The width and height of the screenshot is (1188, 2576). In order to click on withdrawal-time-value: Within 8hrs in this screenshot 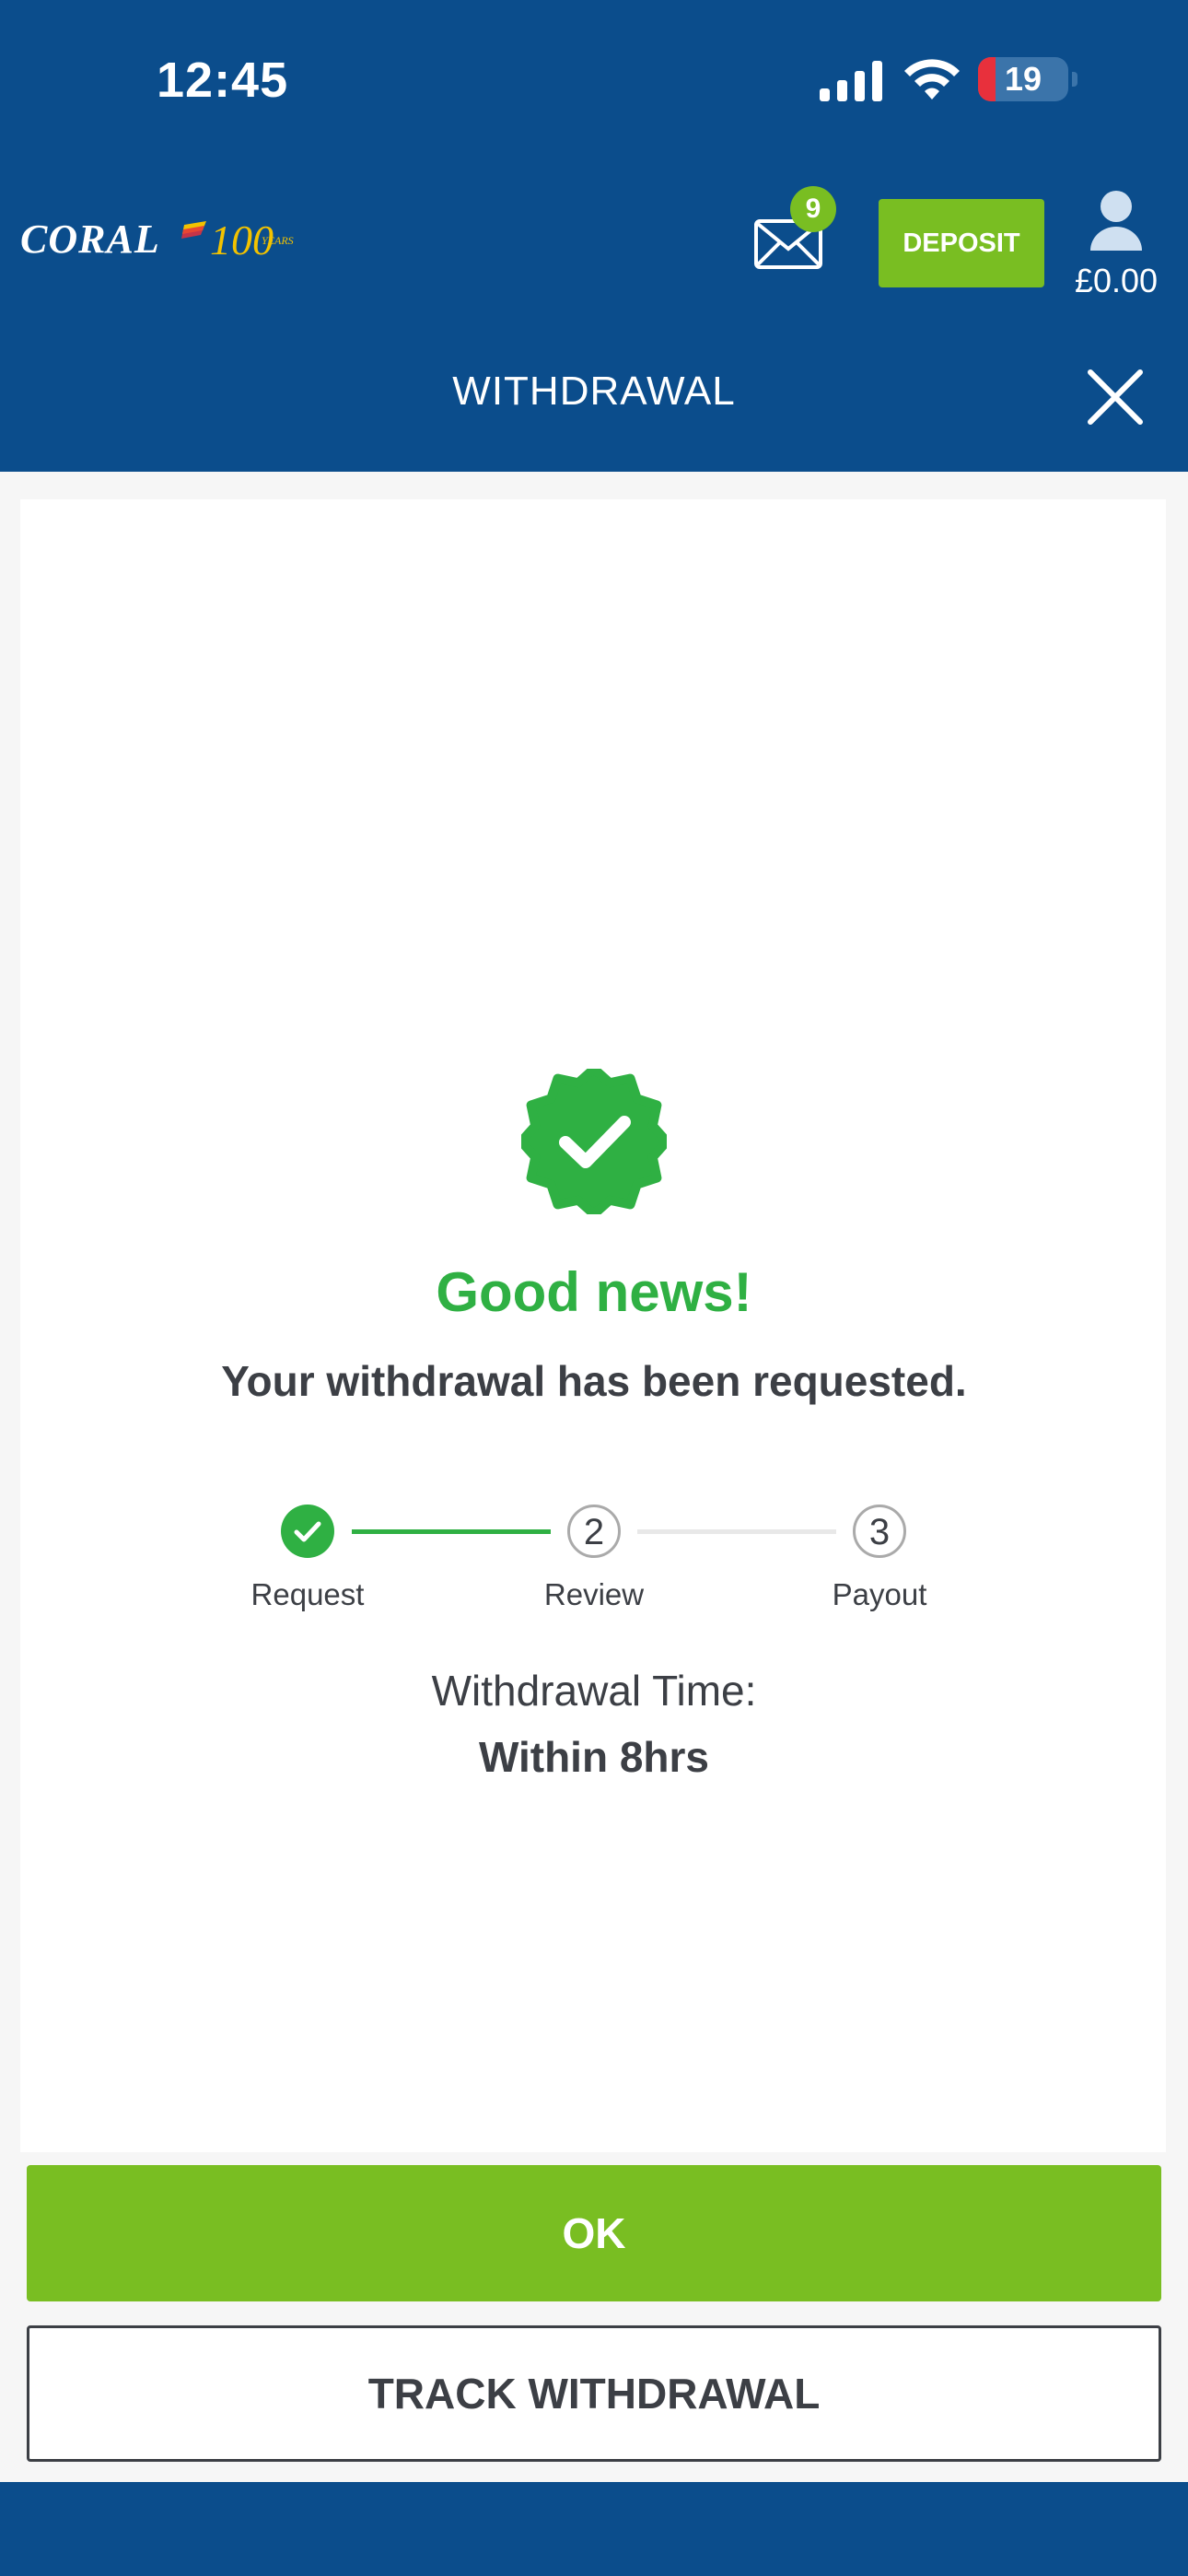, I will do `click(594, 1757)`.